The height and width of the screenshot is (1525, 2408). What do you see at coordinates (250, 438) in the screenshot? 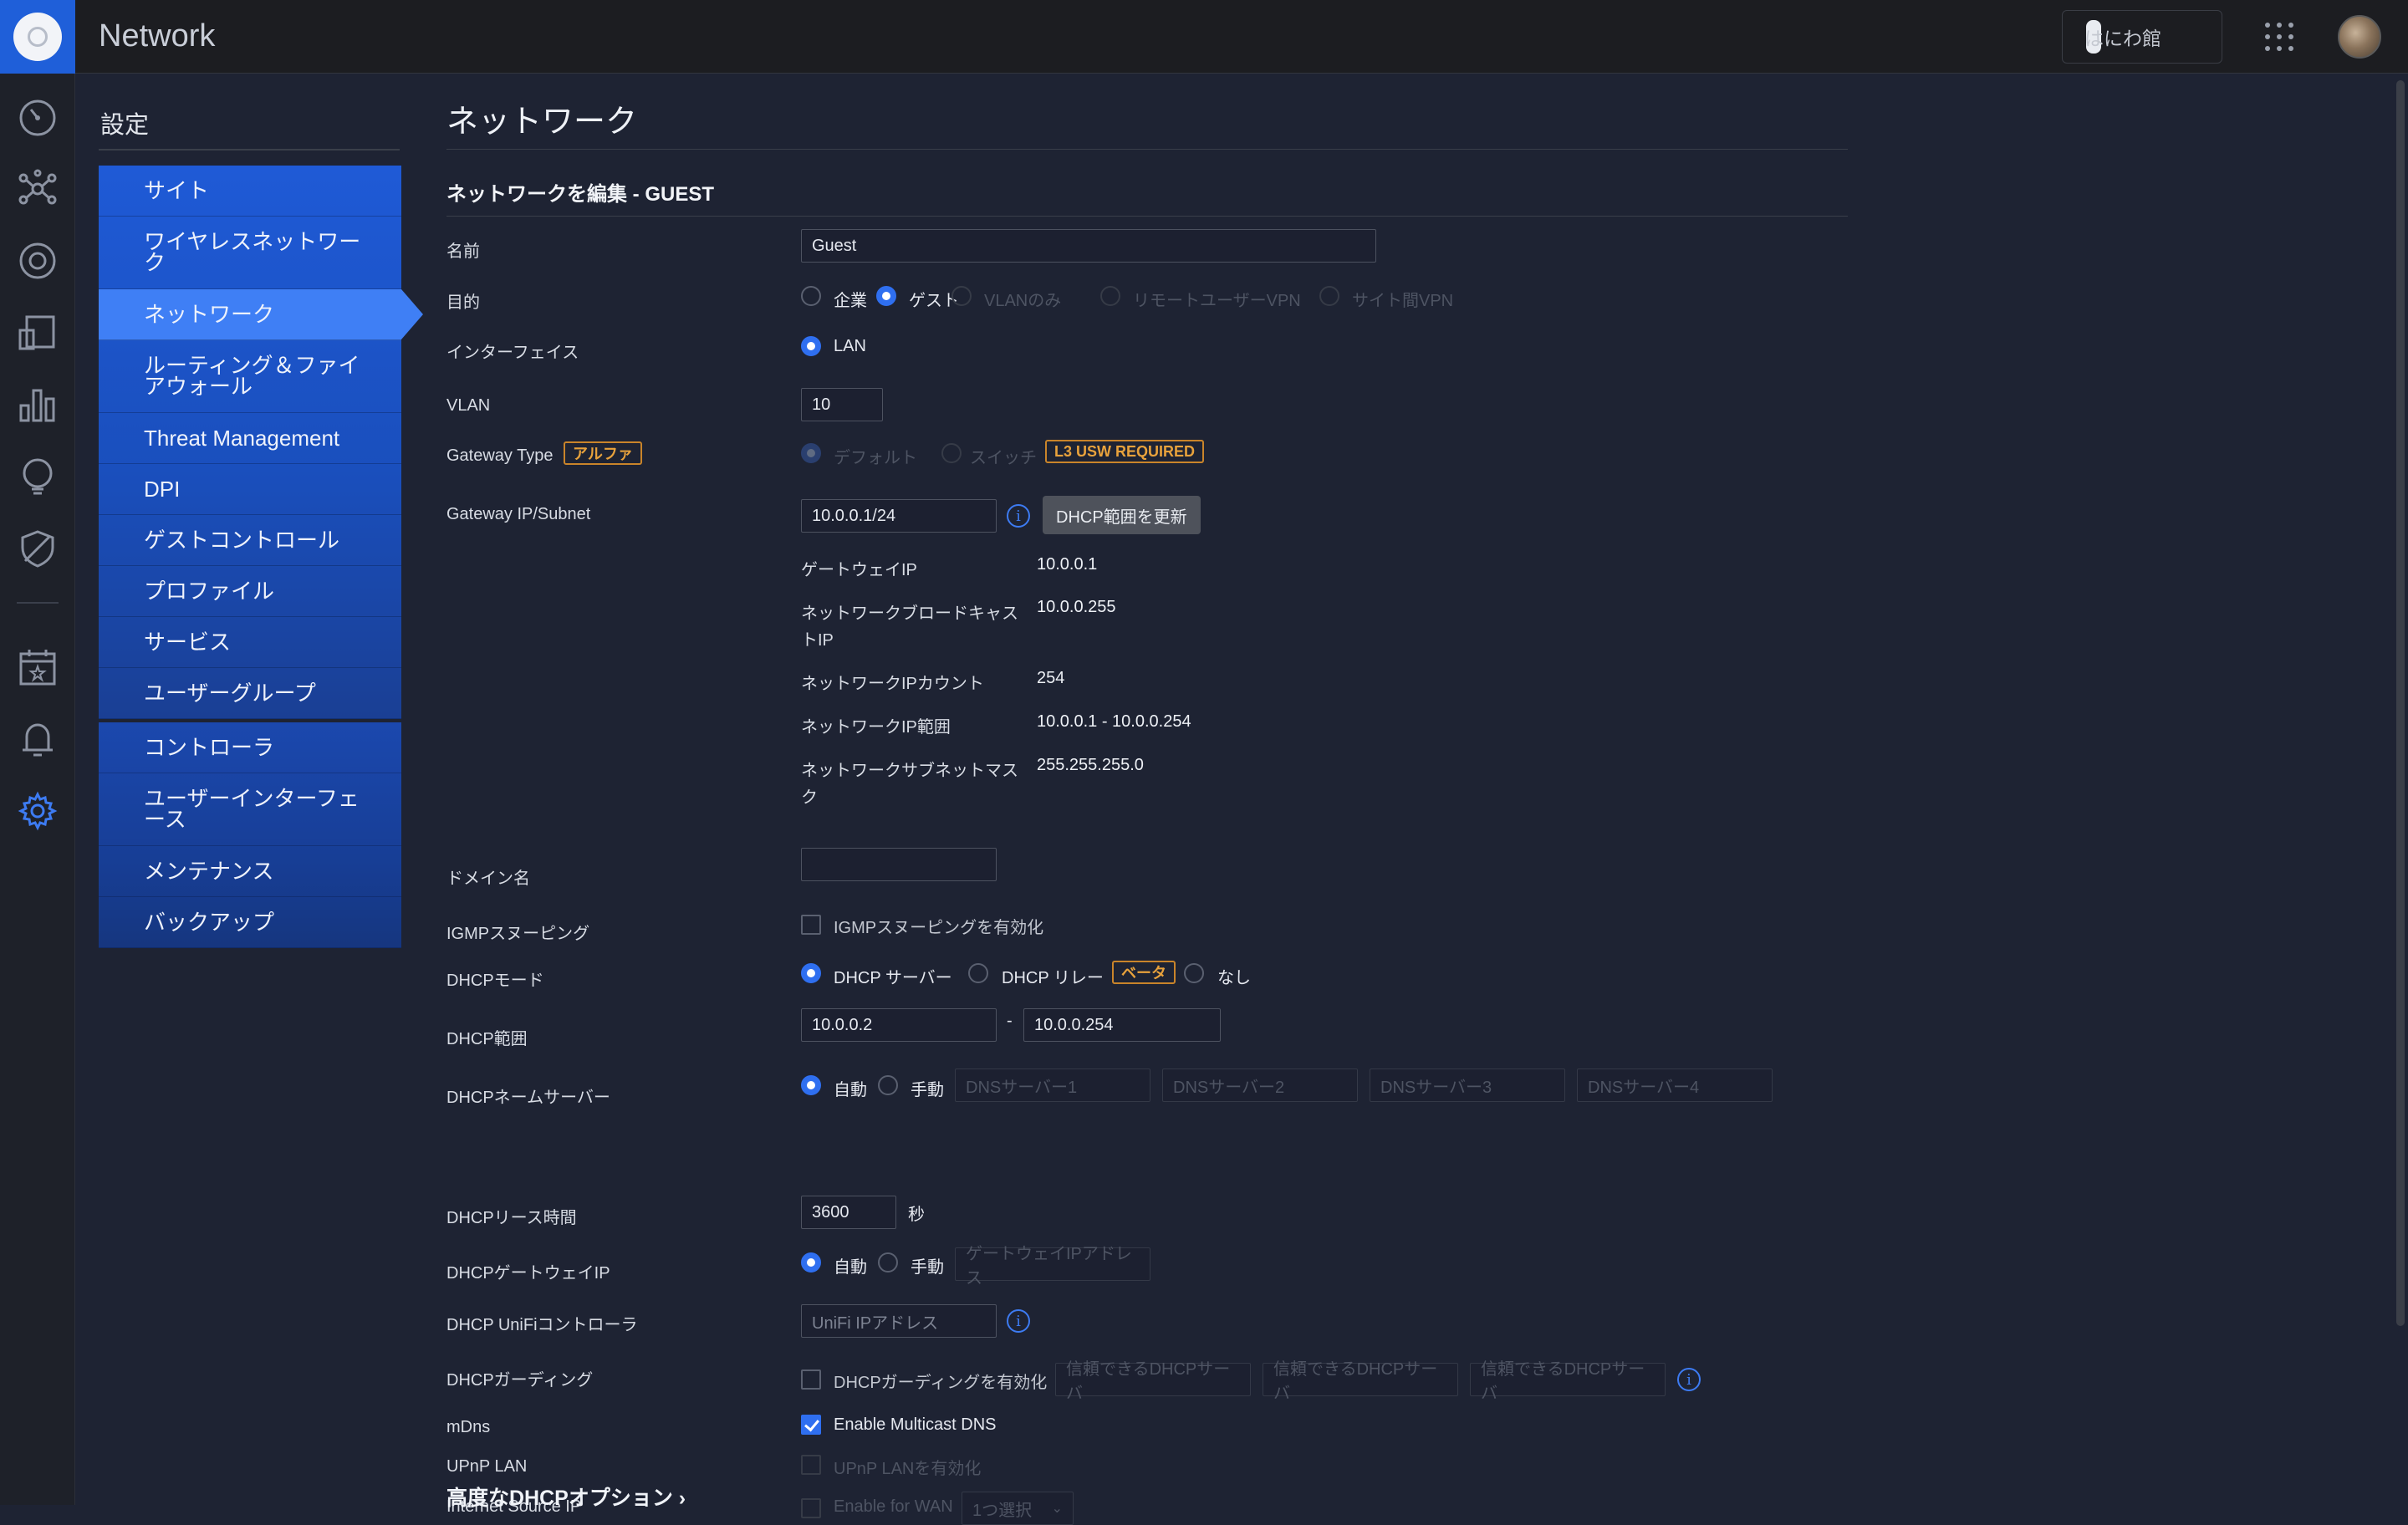
I see `nav-item-threat-management: Threat Management` at bounding box center [250, 438].